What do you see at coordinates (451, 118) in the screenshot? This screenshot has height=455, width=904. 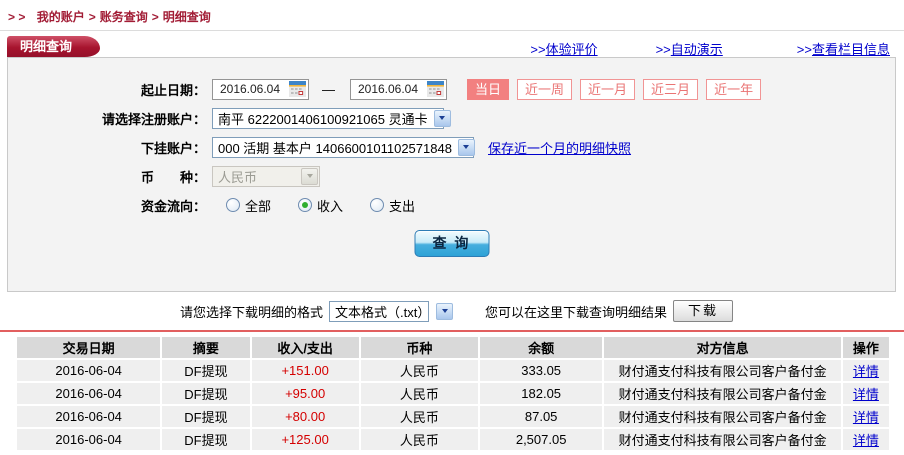 I see `register-account-row: 请选择注册账户： 南平 6222001406100921065 灵通卡` at bounding box center [451, 118].